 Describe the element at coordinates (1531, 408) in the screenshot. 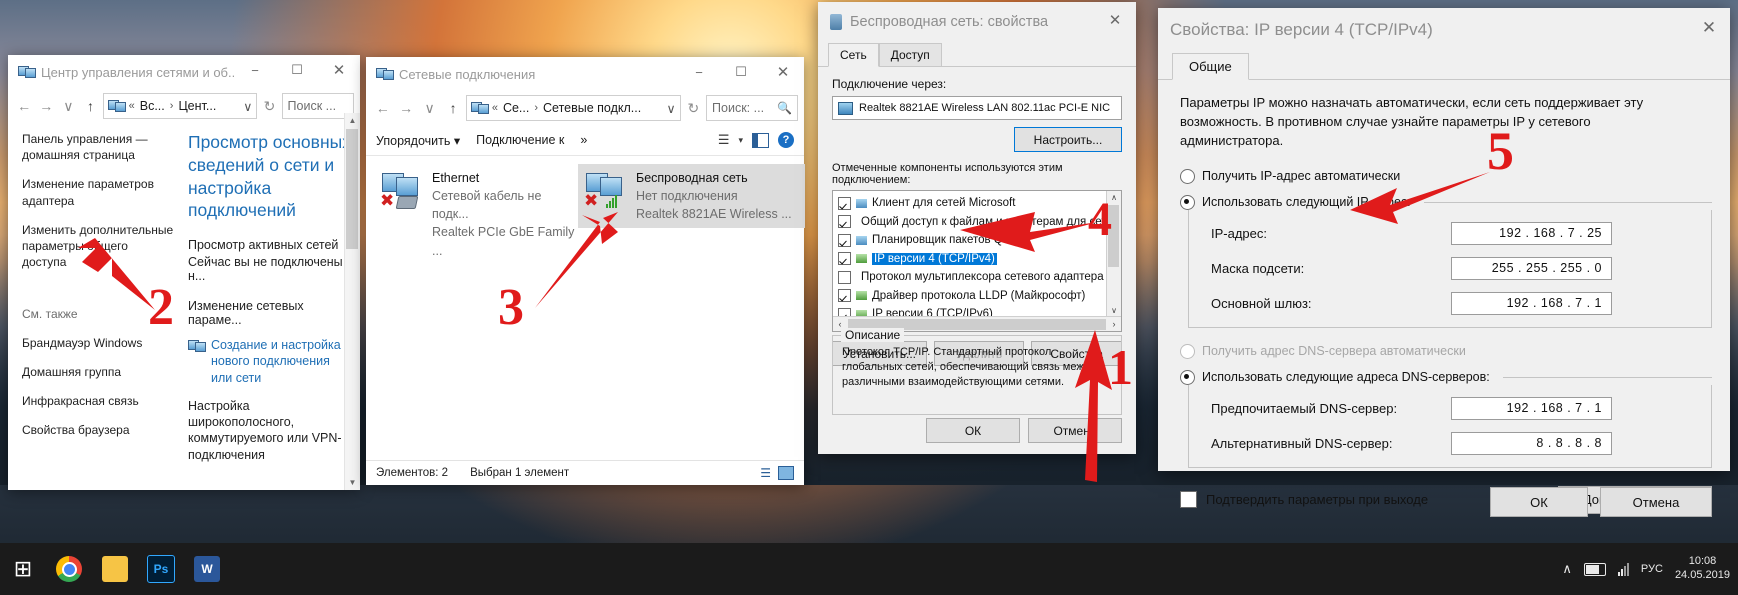

I see `preferred-dns-input: 192 . 168 . 7 . 1` at that location.